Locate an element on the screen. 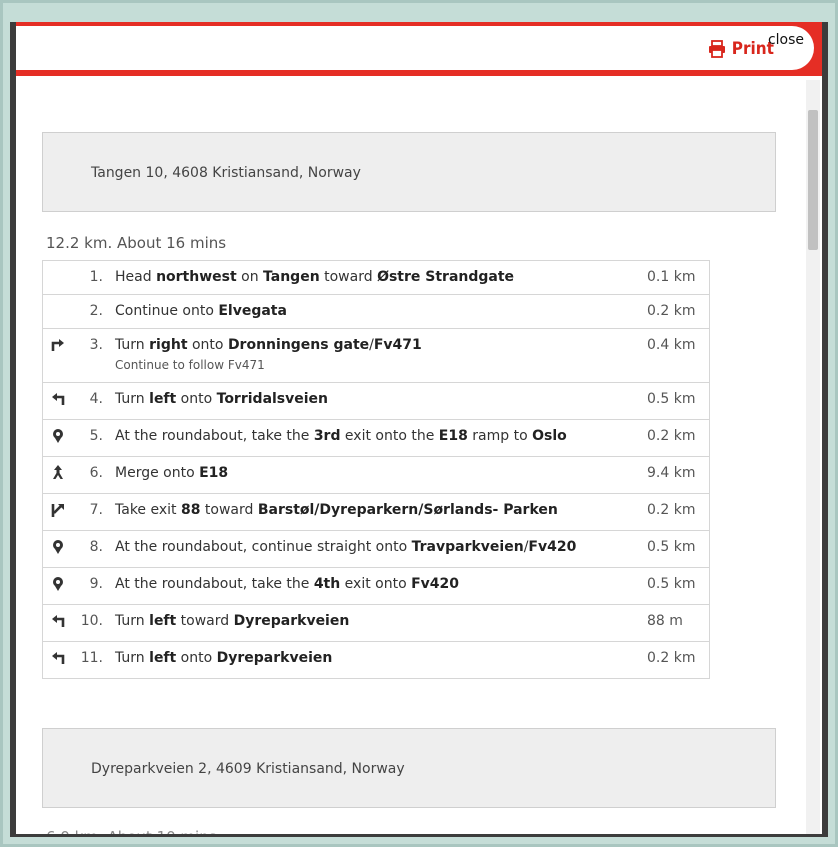 Image resolution: width=838 pixels, height=847 pixels. direction-step: 4. Turn left onto Torridalsveien 0.5 km is located at coordinates (376, 401).